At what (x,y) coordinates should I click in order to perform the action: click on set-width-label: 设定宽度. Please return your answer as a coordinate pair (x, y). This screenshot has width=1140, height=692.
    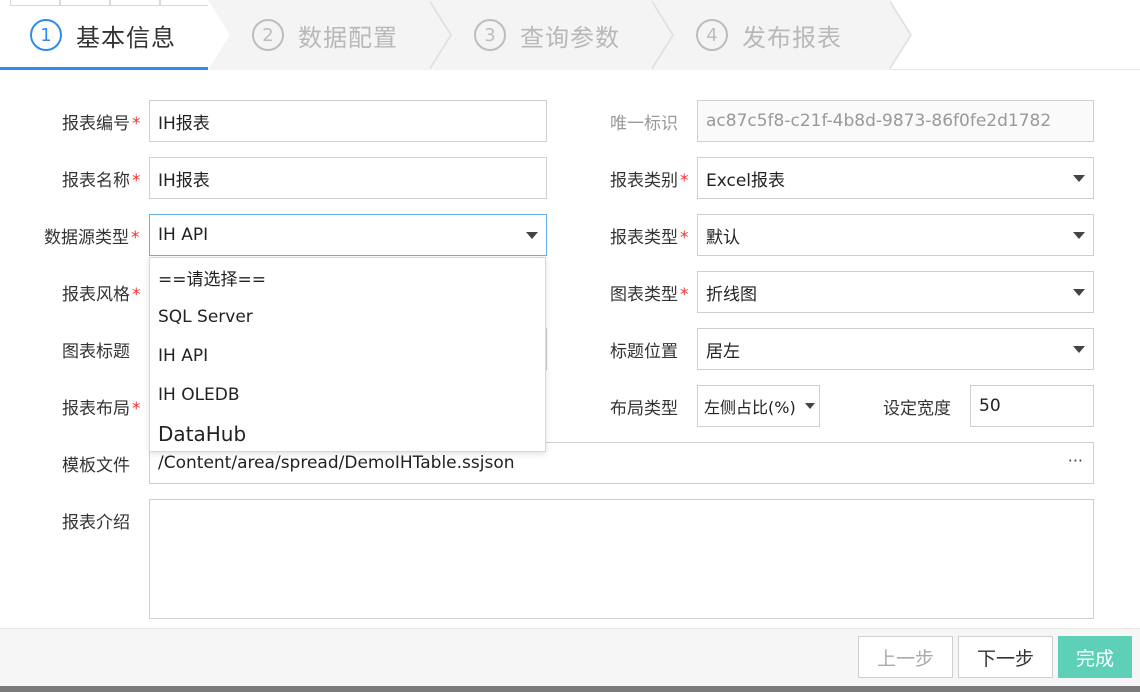
    Looking at the image, I should click on (917, 409).